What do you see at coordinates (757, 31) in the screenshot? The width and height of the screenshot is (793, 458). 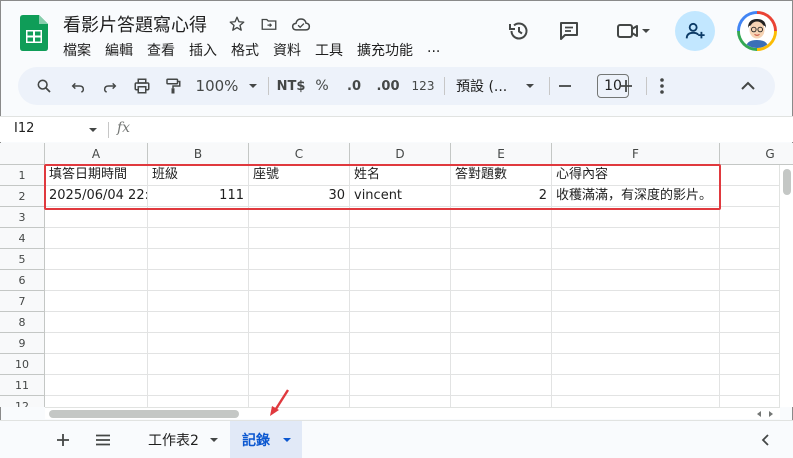 I see `avatar` at bounding box center [757, 31].